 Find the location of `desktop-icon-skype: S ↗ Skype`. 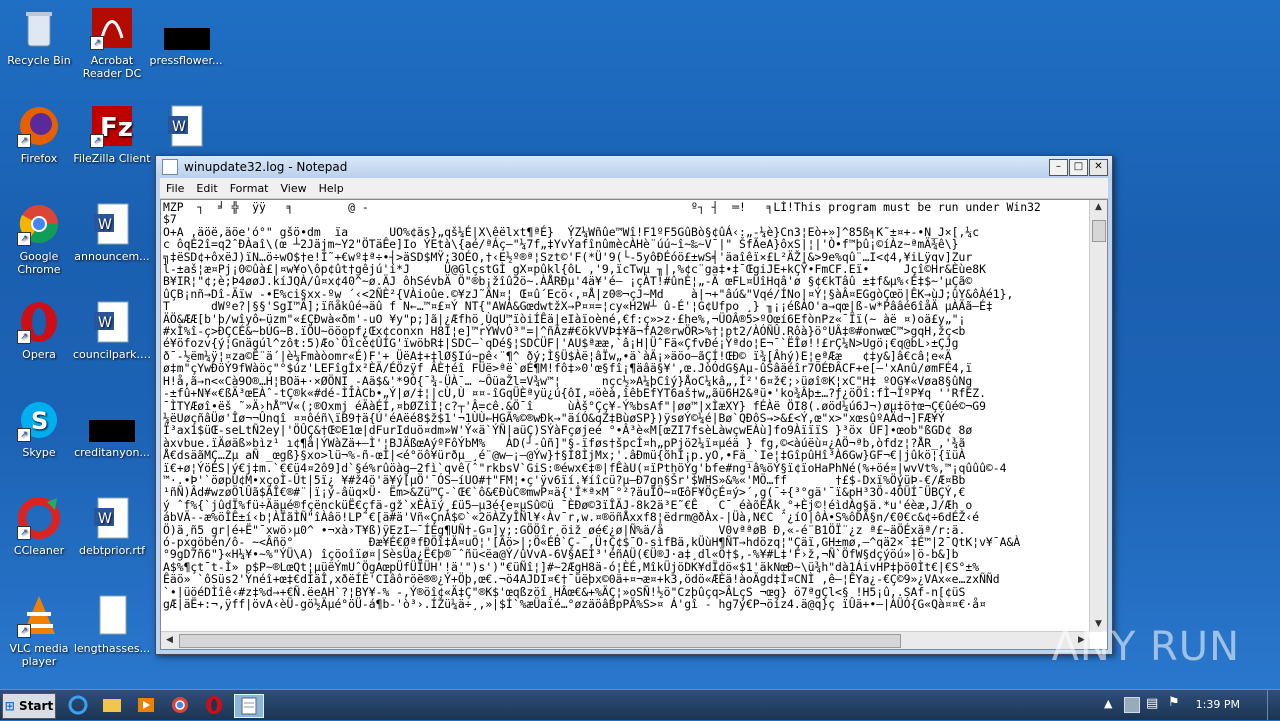

desktop-icon-skype: S ↗ Skype is located at coordinates (39, 428).